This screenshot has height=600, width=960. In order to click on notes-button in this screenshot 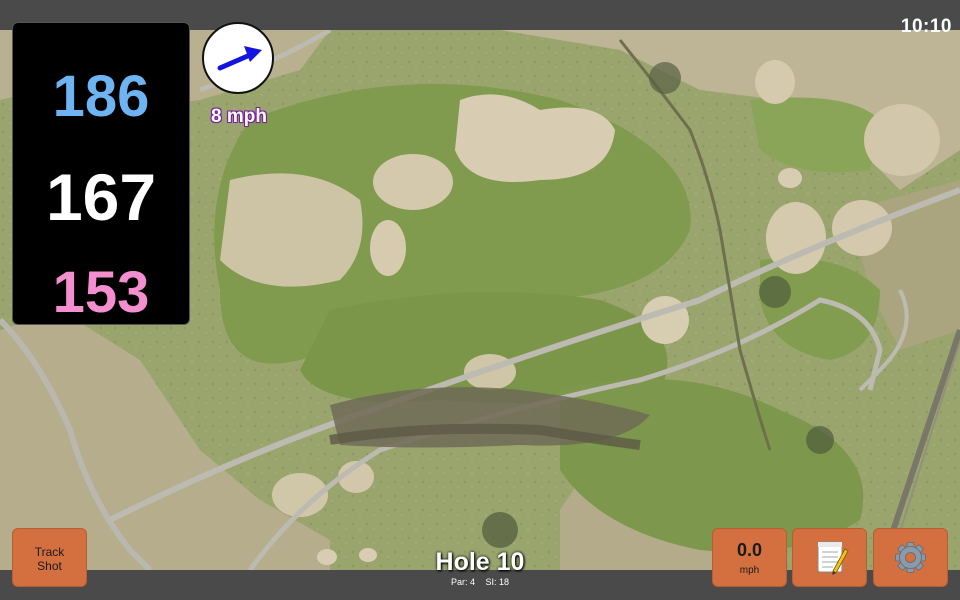, I will do `click(829, 557)`.